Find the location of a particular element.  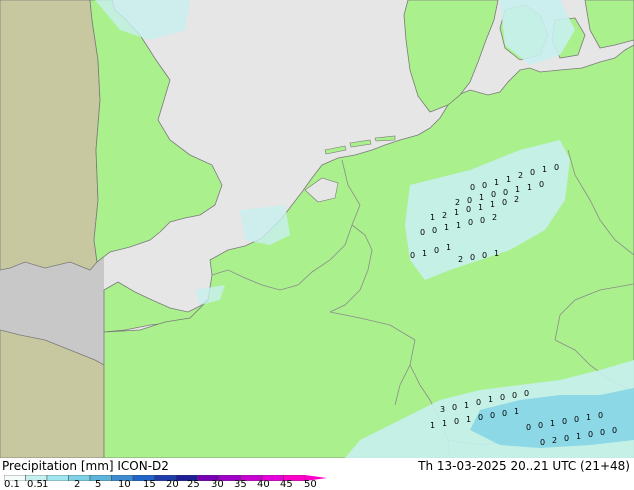

valid-time-label: Th 13-03-2025 20..21 UTC (21+48) is located at coordinates (524, 466).